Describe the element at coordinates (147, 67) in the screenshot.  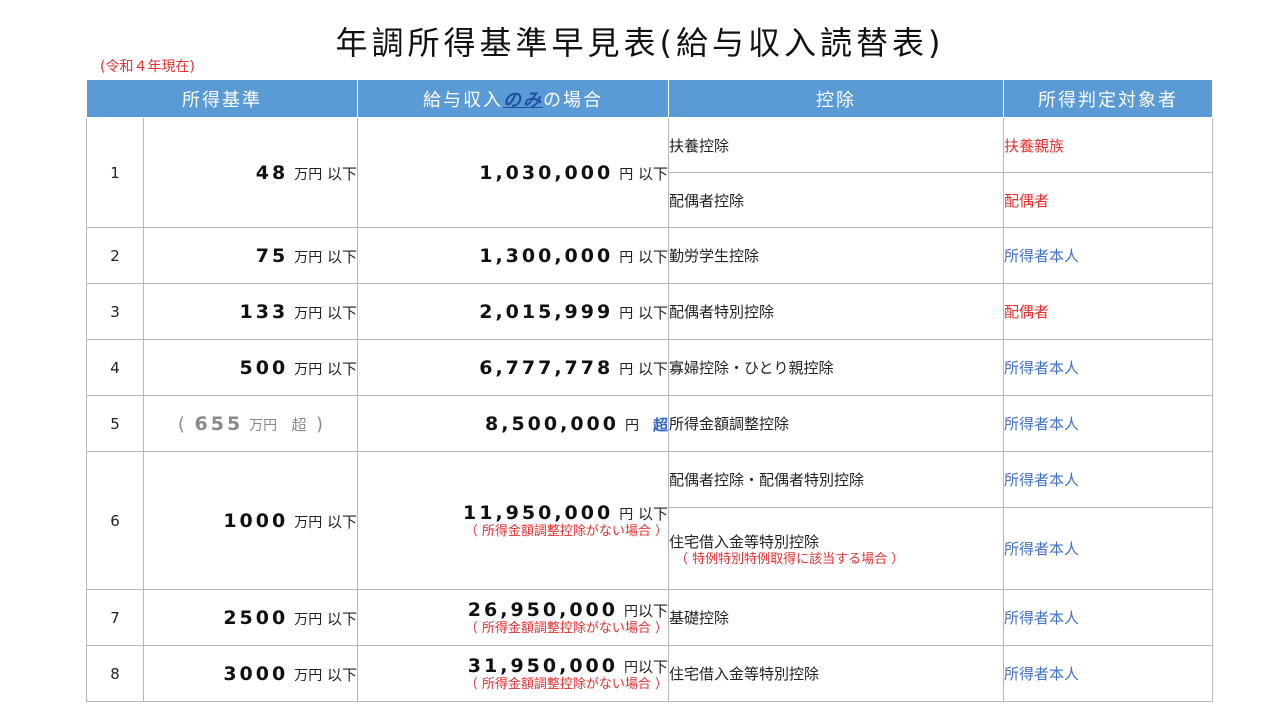
I see `era-note: (令和４年現在)` at that location.